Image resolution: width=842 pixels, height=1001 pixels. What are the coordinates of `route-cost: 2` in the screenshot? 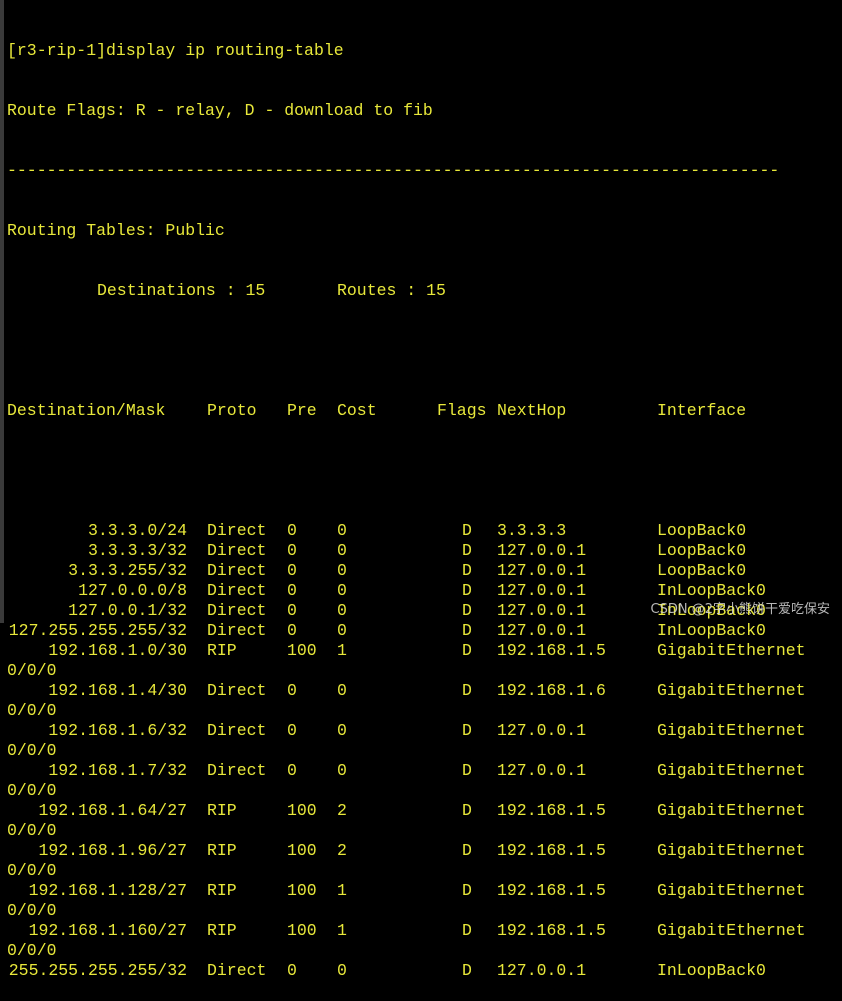 It's located at (342, 810).